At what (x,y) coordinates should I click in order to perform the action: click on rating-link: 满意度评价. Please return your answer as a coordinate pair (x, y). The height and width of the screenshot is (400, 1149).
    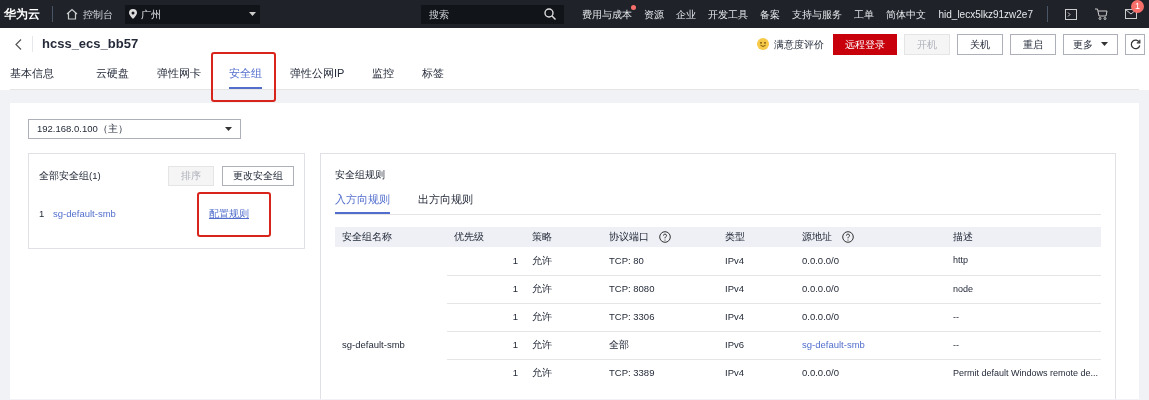
    Looking at the image, I should click on (799, 44).